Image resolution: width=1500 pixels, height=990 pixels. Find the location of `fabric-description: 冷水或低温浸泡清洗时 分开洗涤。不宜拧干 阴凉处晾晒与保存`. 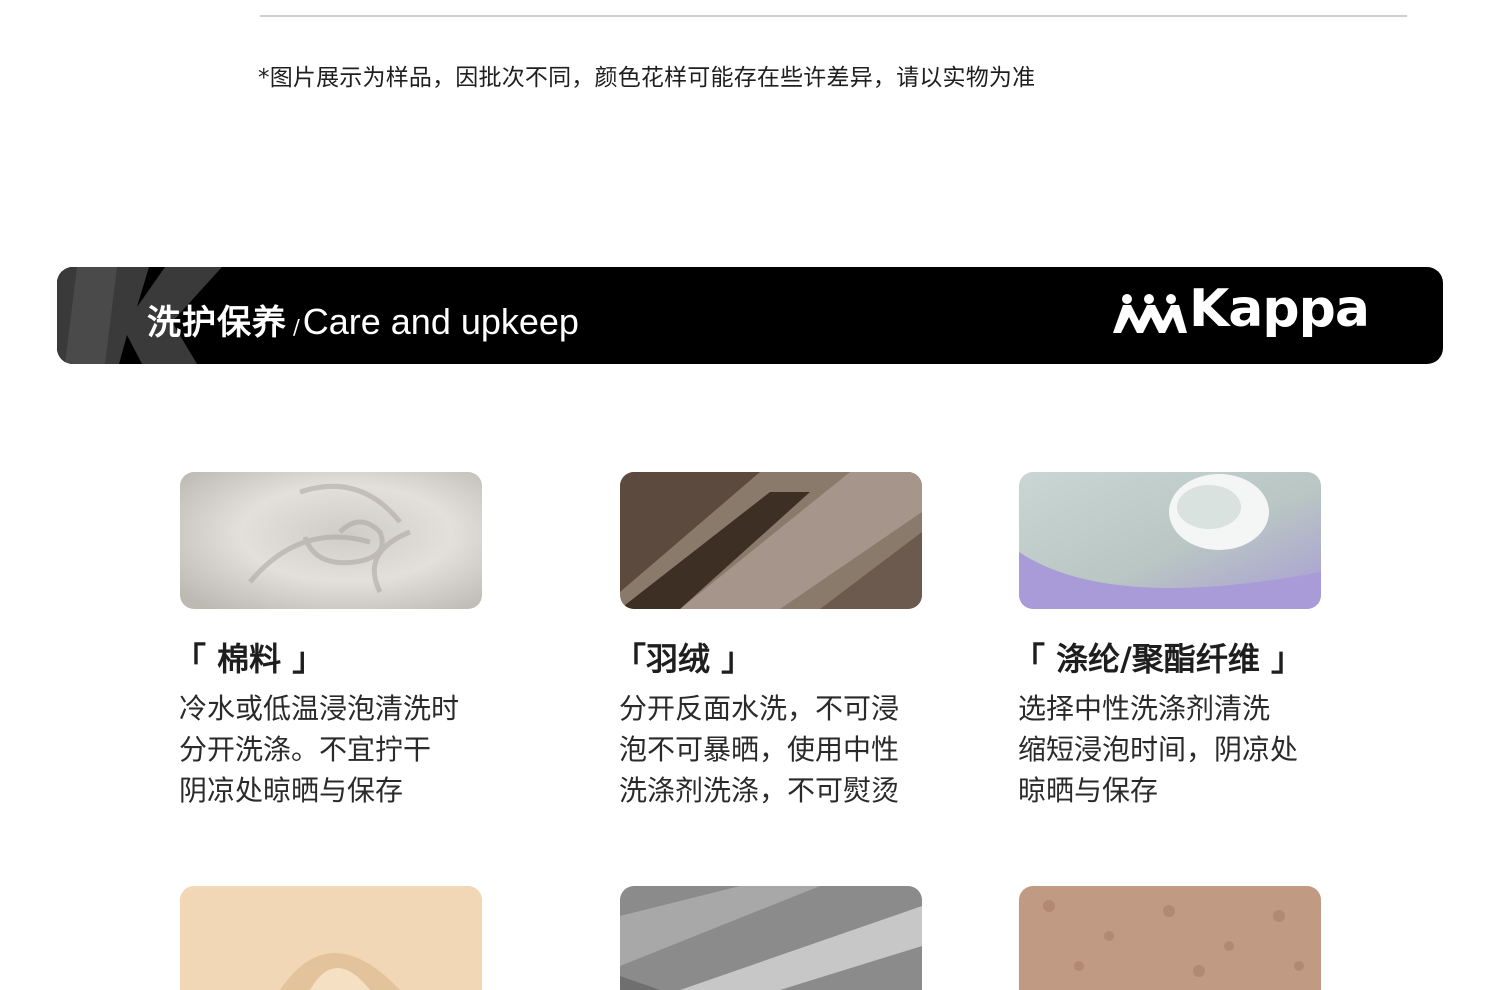

fabric-description: 冷水或低温浸泡清洗时 分开洗涤。不宜拧干 阴凉处晾晒与保存 is located at coordinates (319, 749).